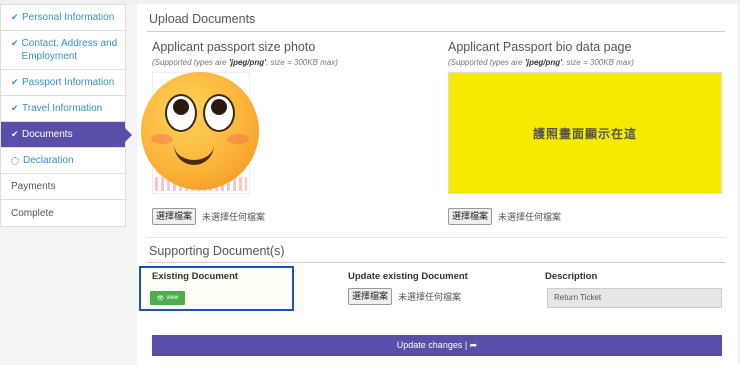 Image resolution: width=740 pixels, height=365 pixels. Describe the element at coordinates (200, 131) in the screenshot. I see `smiling-face-emoji-icon` at that location.